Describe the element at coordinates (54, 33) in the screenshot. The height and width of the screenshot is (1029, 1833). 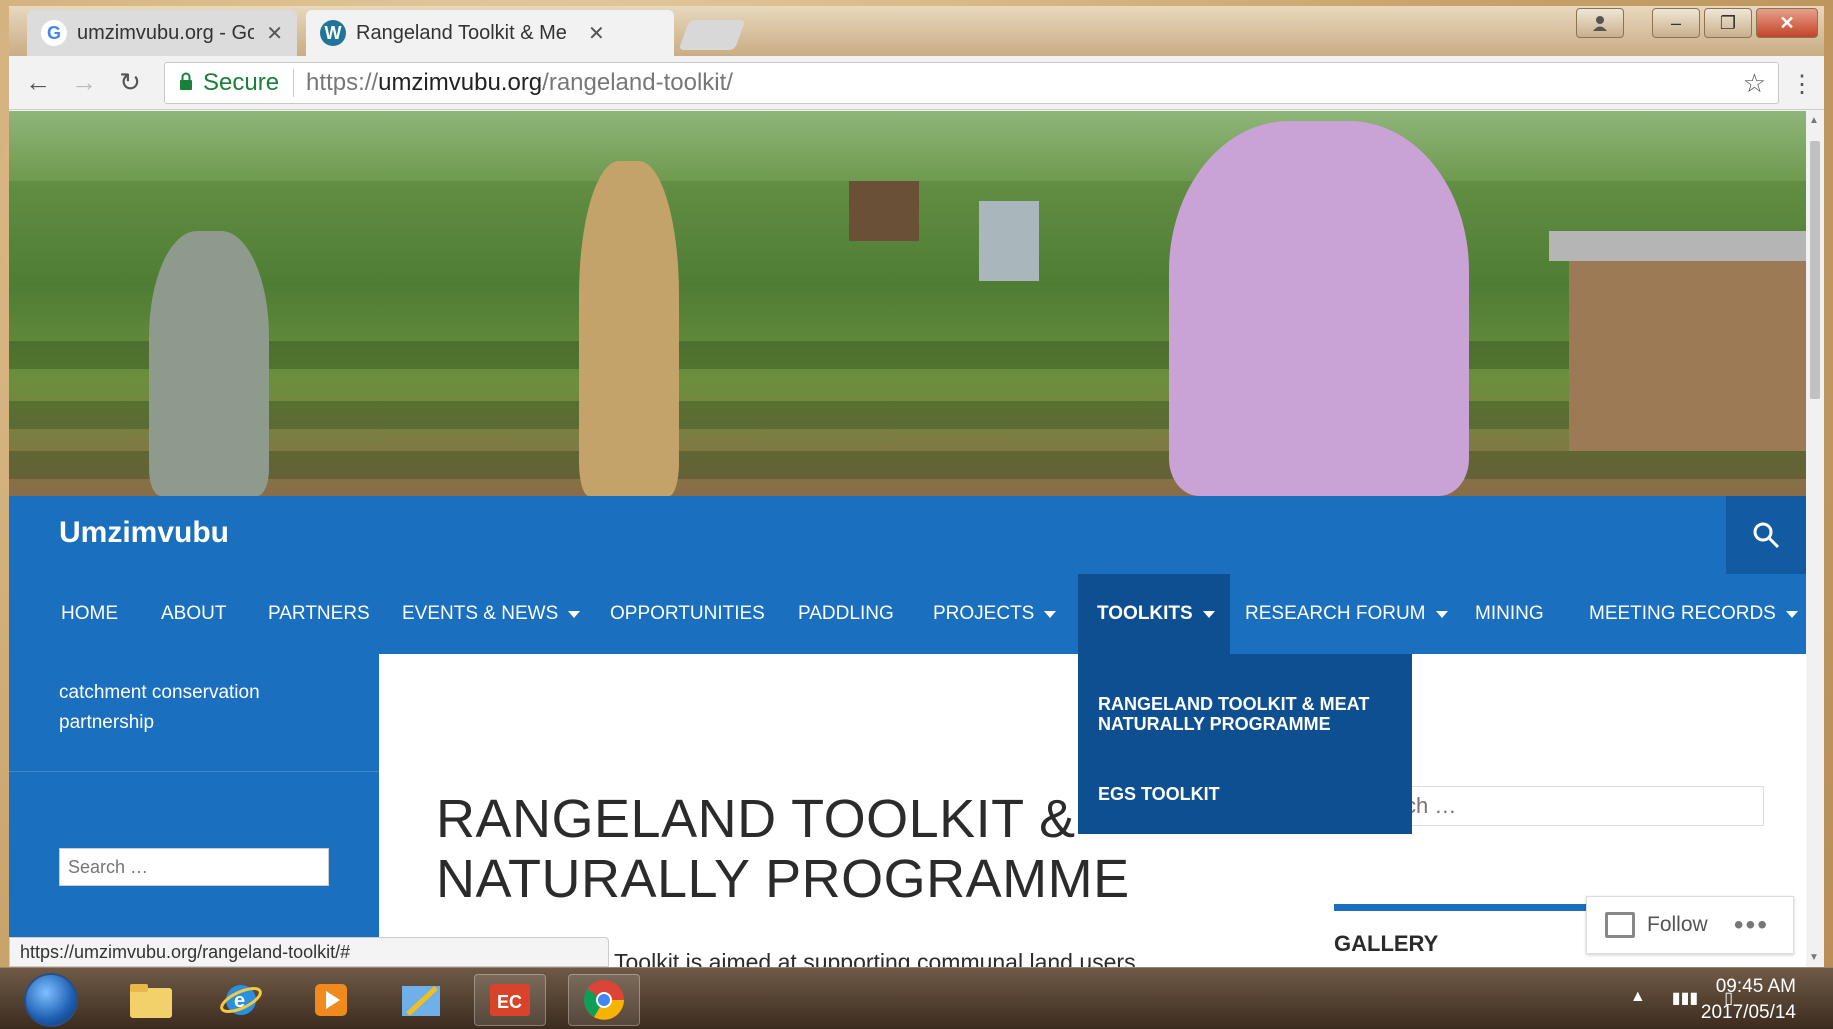
I see `google-icon: G` at that location.